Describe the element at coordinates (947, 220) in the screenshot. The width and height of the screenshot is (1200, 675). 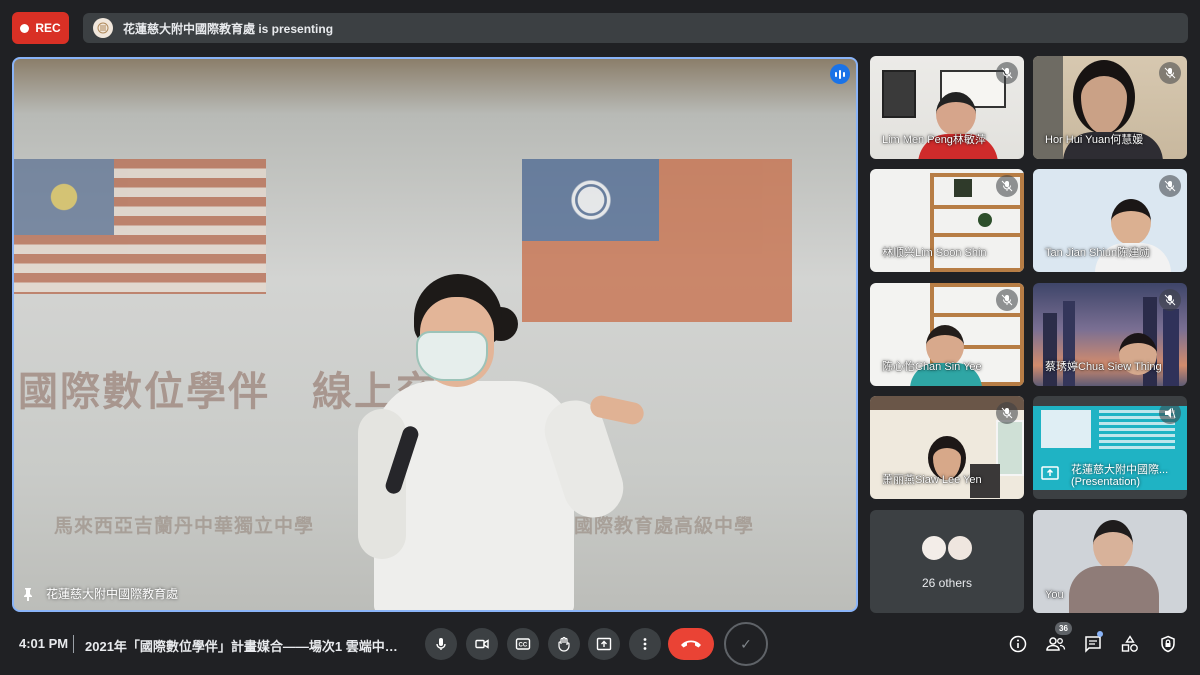
I see `participant-tile: 林顺兴Lim Soon Shin` at that location.